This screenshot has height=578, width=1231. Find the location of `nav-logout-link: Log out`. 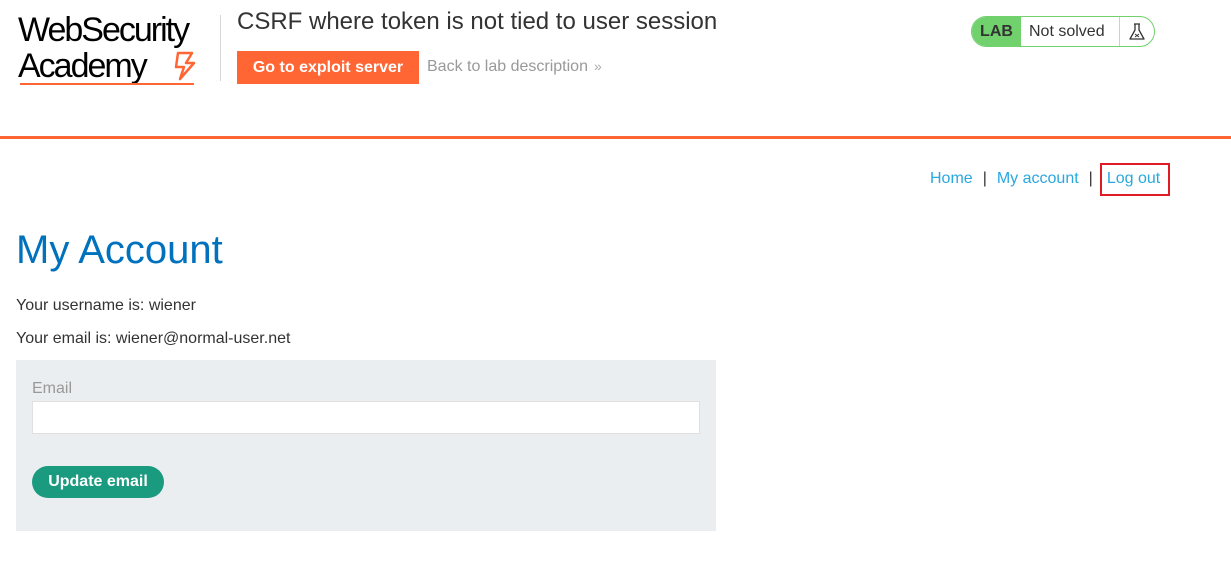

nav-logout-link: Log out is located at coordinates (1133, 178).